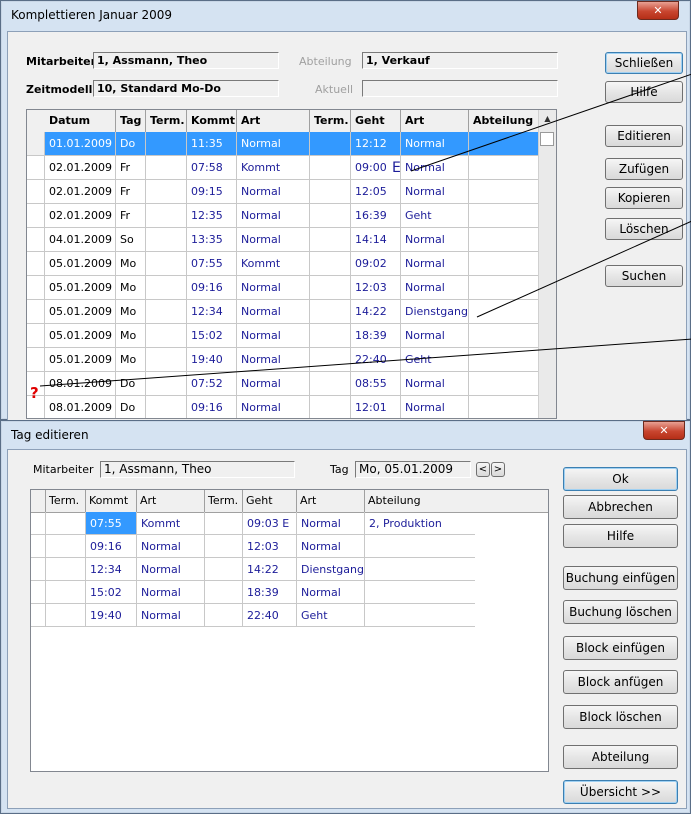 The width and height of the screenshot is (691, 814). I want to click on table-row: 02.01.2009 Fr 07:58 Kommt 09:00 Normal, so click(283, 168).